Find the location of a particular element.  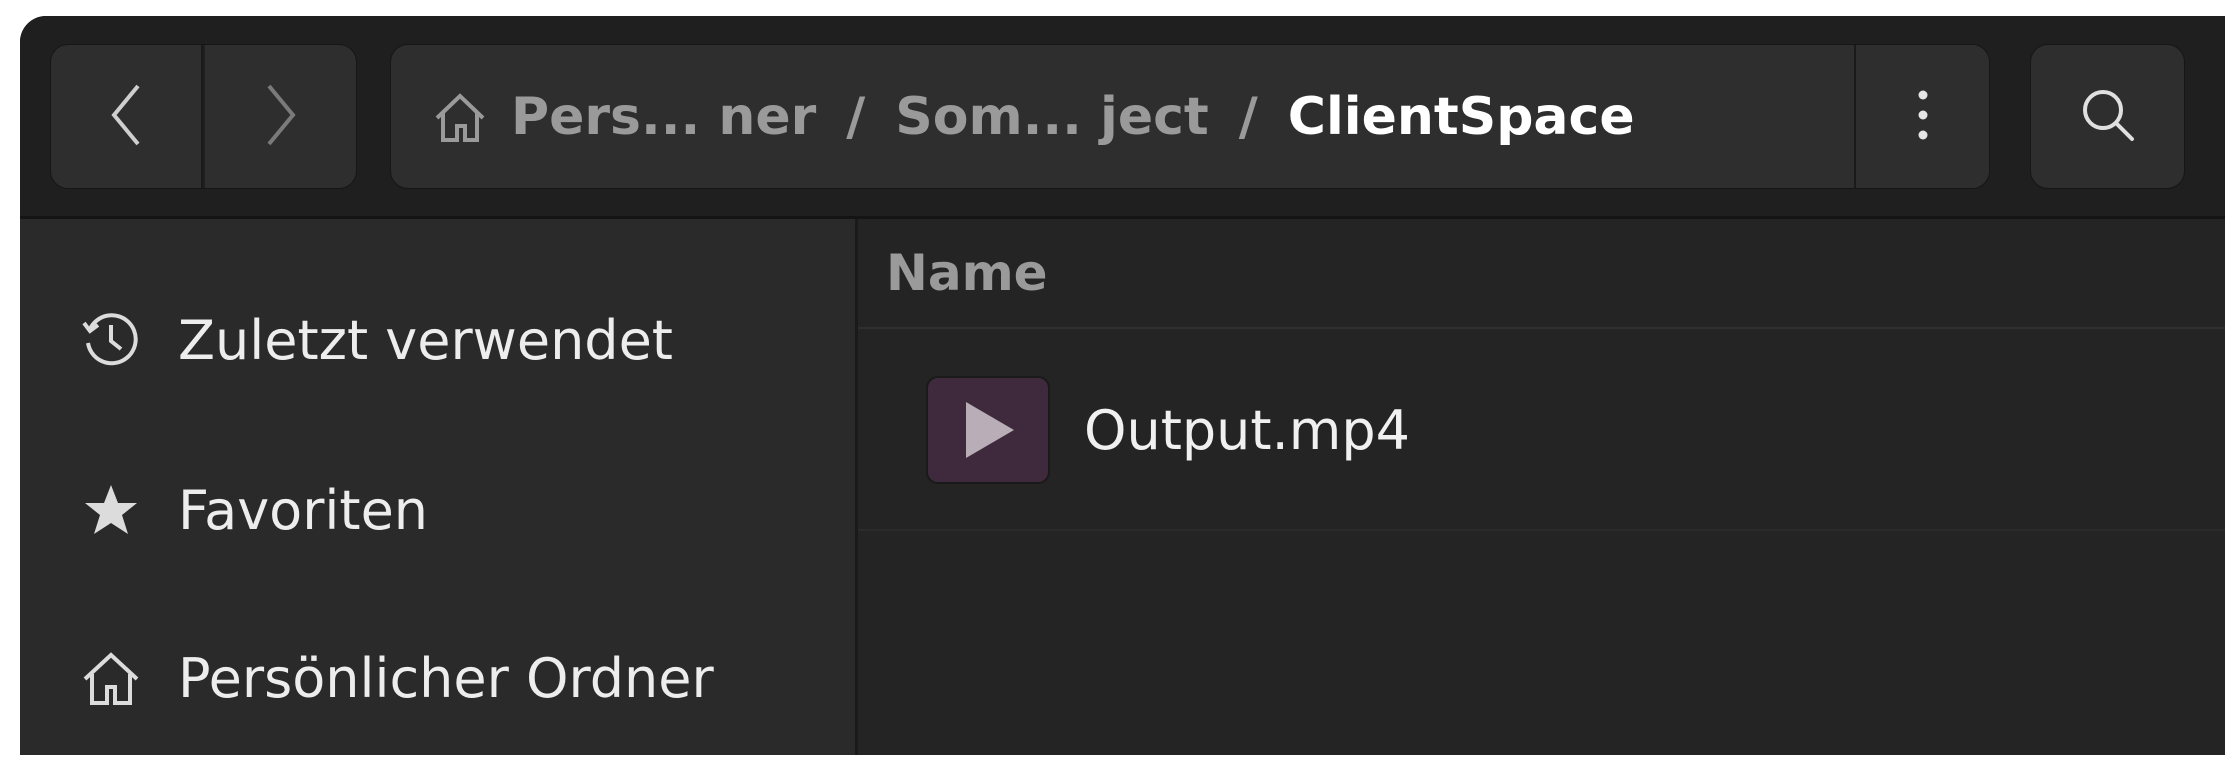

clock-icon is located at coordinates (111, 340).